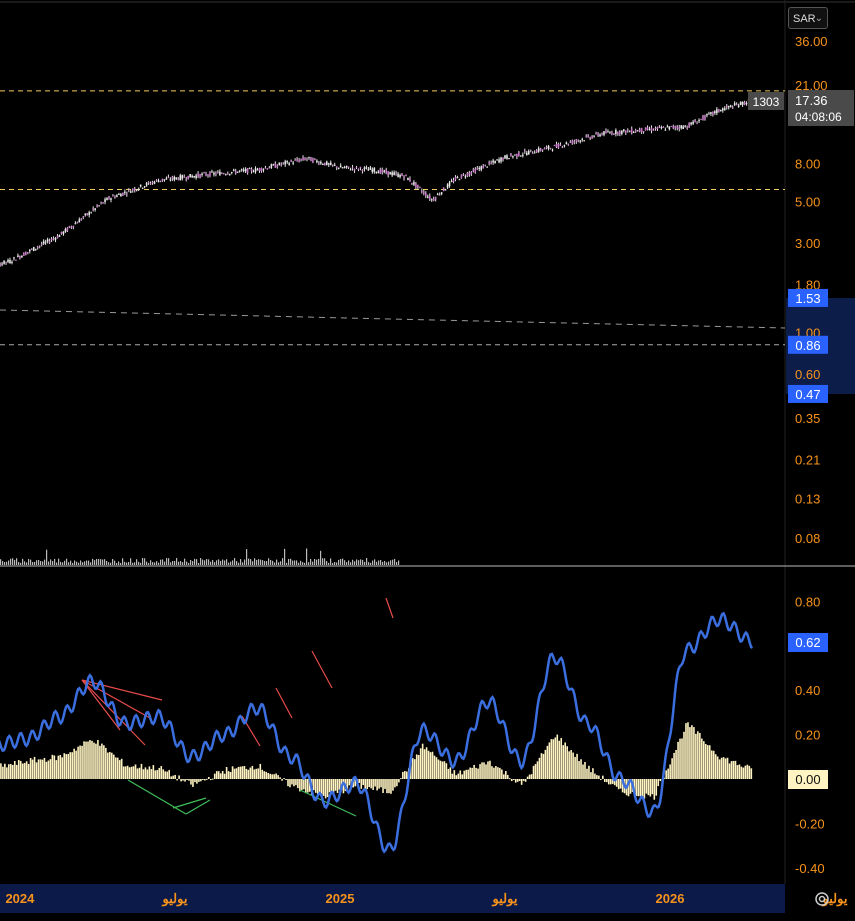 Image resolution: width=855 pixels, height=921 pixels. What do you see at coordinates (808, 18) in the screenshot?
I see `currency-selector: SAR ⌄` at bounding box center [808, 18].